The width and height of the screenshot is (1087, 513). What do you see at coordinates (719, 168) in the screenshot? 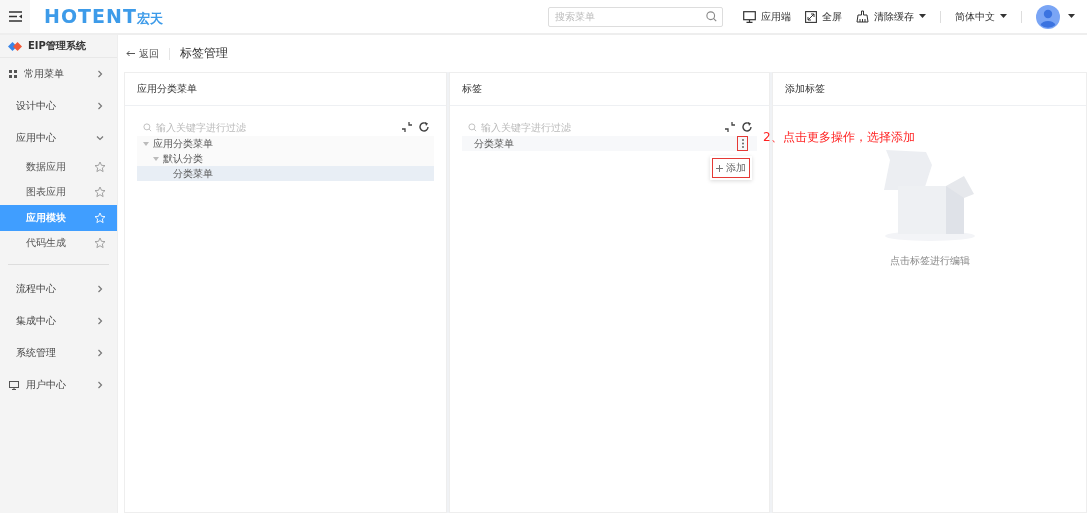
I see `plus-icon` at bounding box center [719, 168].